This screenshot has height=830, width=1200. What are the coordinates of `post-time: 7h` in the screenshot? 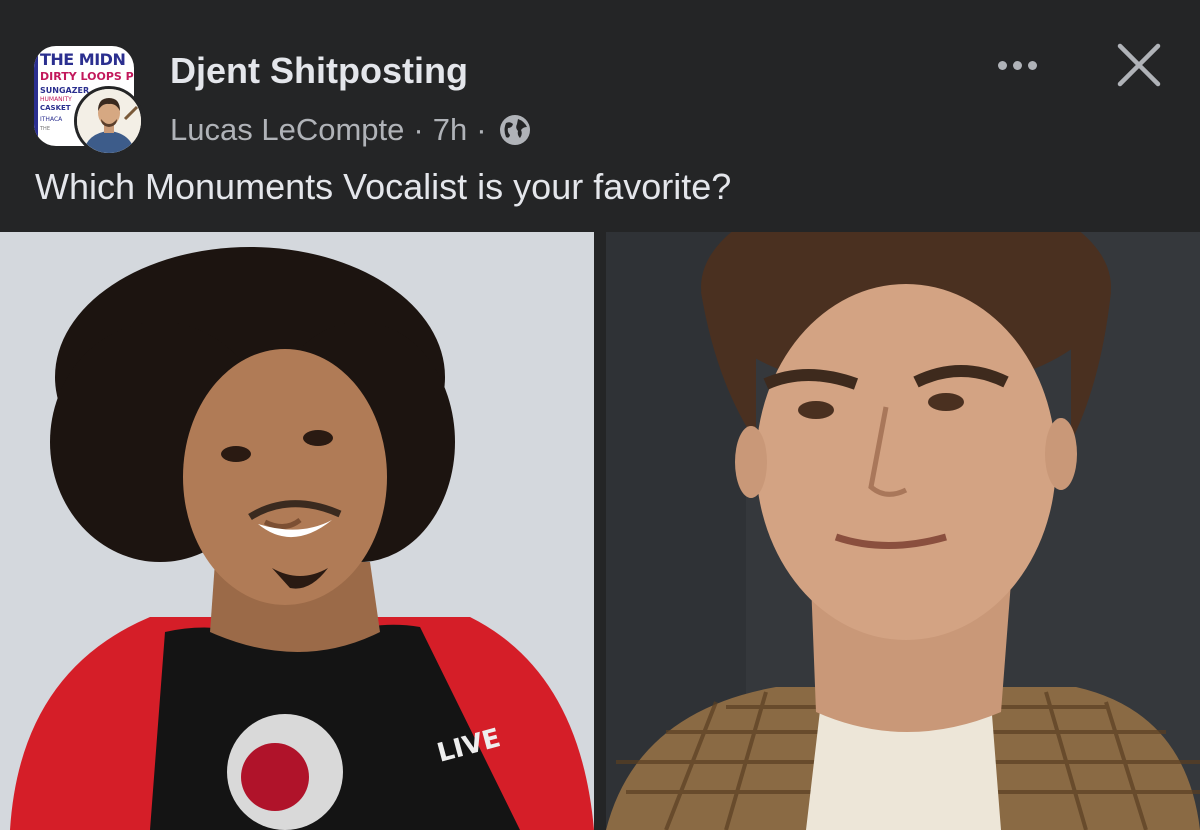 It's located at (450, 130).